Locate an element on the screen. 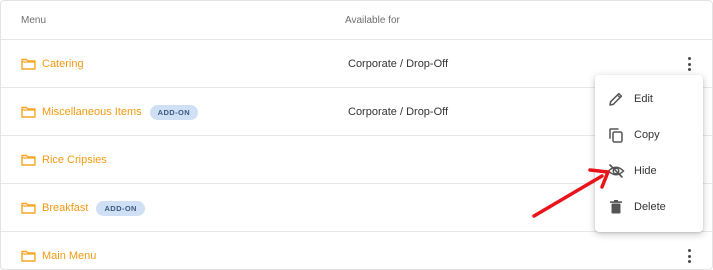 Image resolution: width=713 pixels, height=270 pixels. menu-name-label: Miscellaneous Items is located at coordinates (92, 112).